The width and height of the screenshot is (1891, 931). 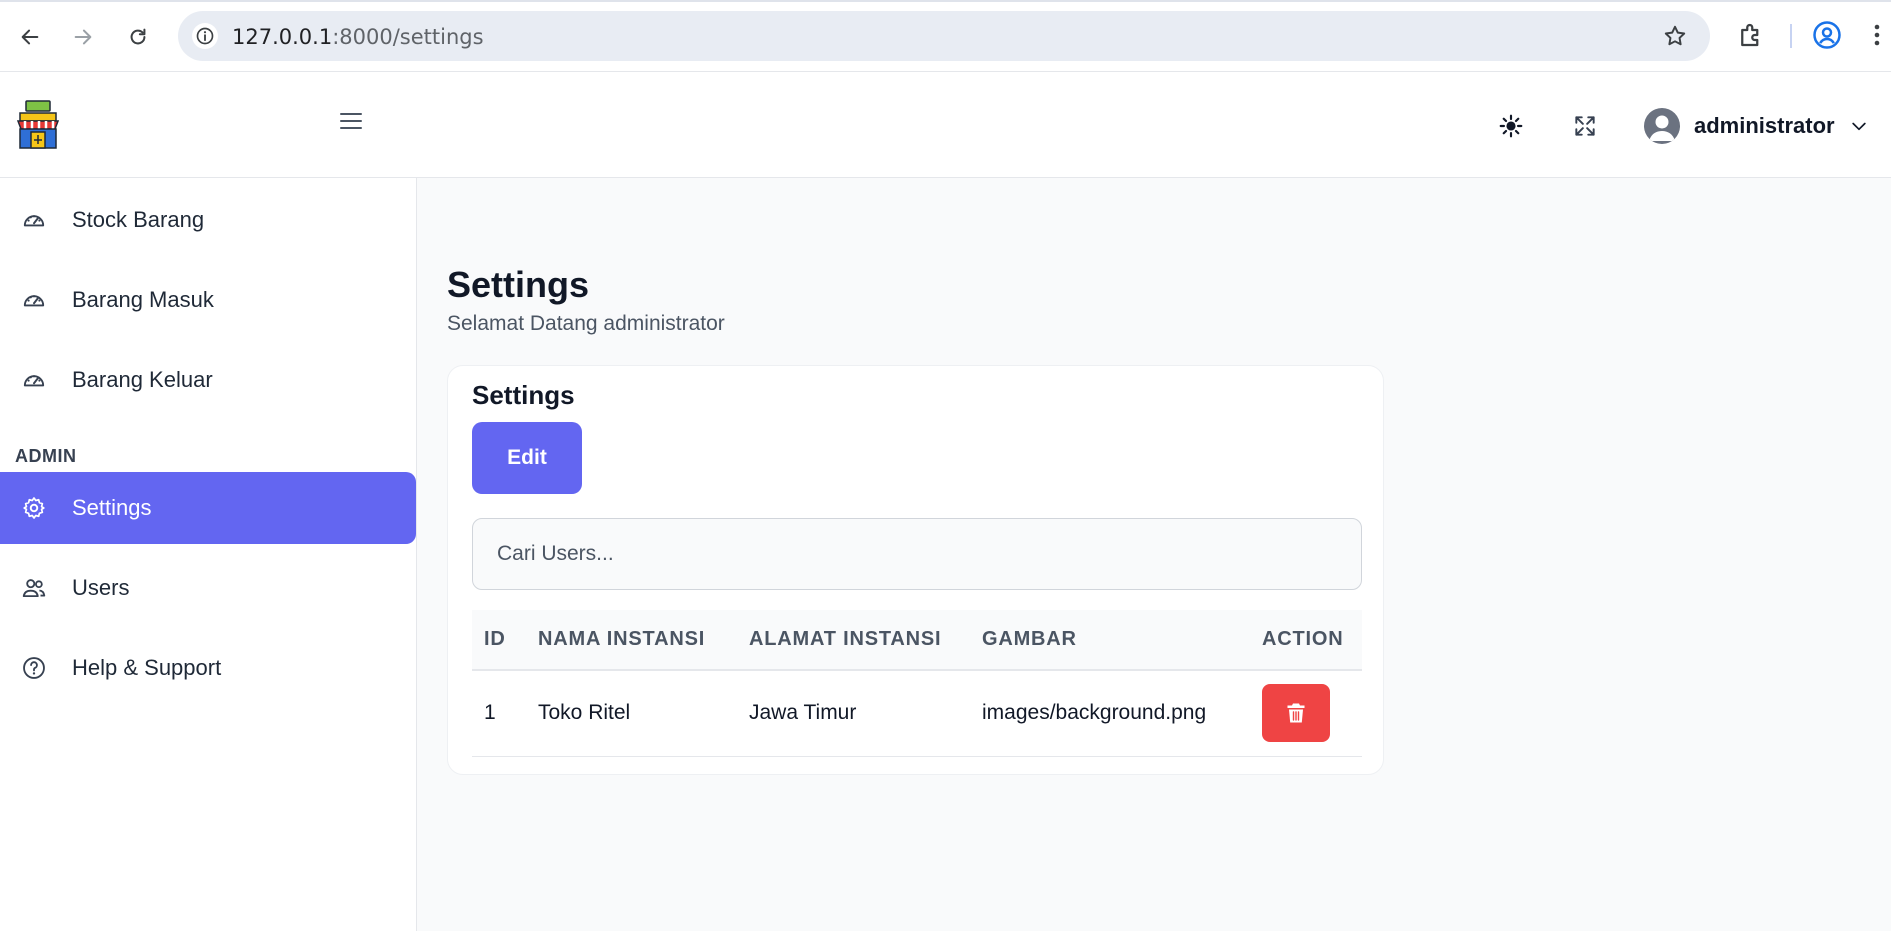 I want to click on users-icon, so click(x=34, y=588).